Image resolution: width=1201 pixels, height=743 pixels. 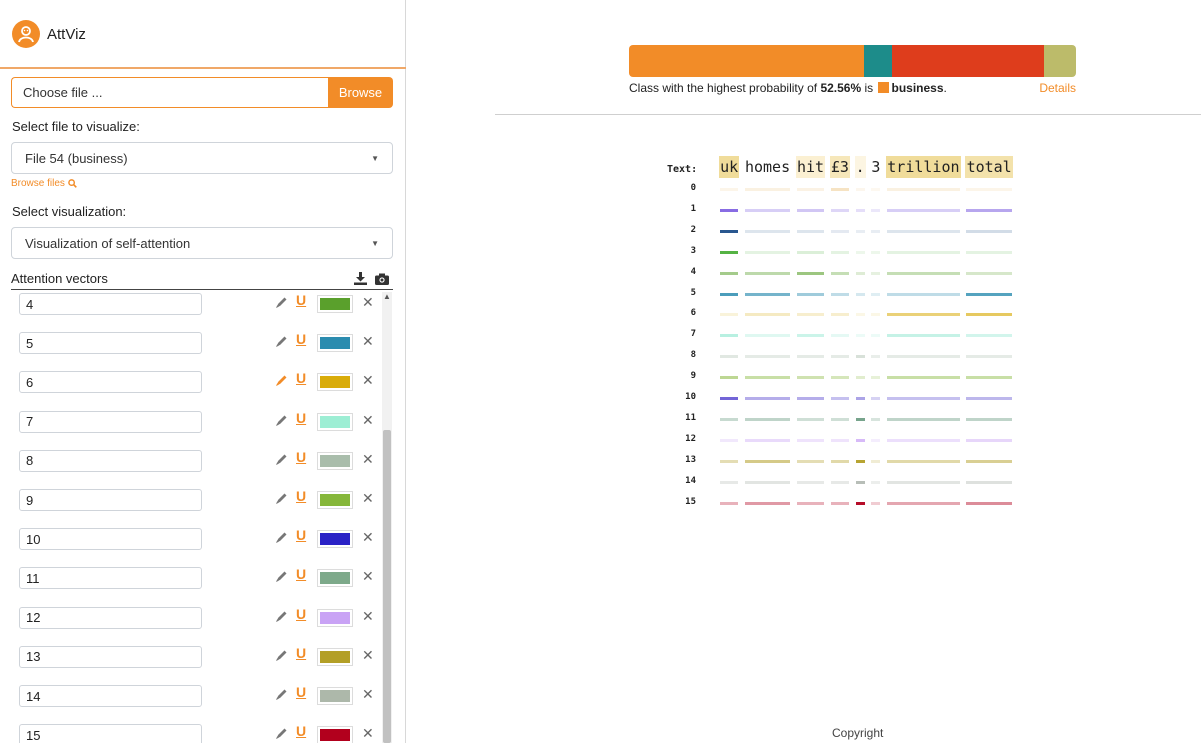 I want to click on vector-name-input: 14, so click(x=110, y=696).